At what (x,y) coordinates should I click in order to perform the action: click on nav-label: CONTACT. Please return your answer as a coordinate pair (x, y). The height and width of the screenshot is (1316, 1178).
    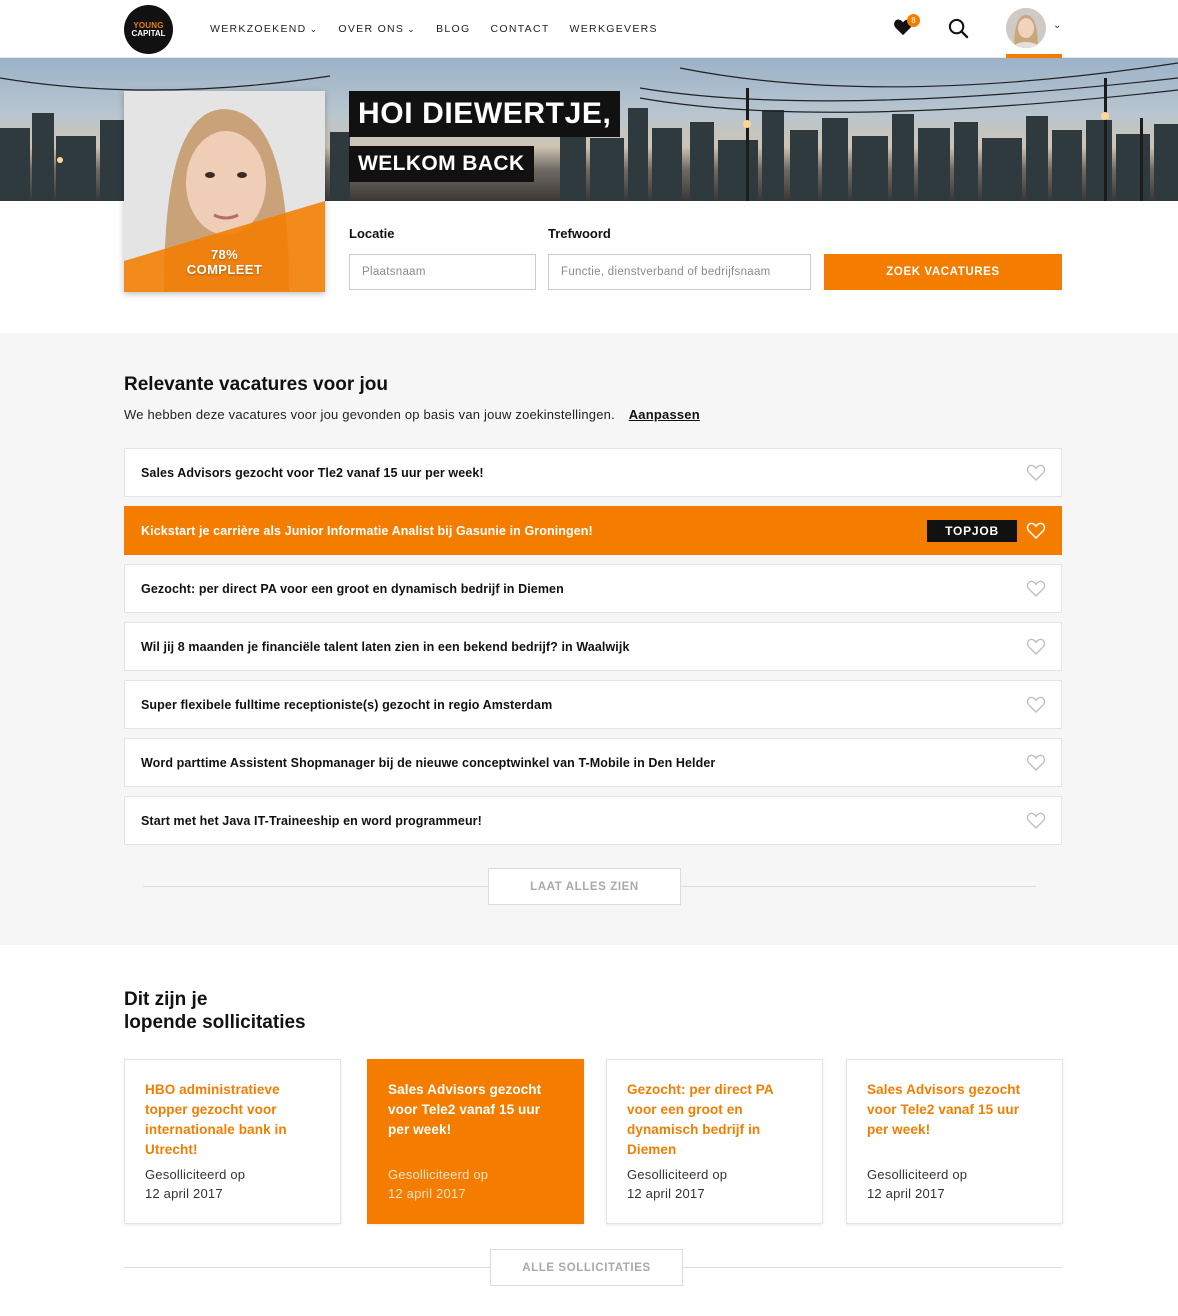
    Looking at the image, I should click on (520, 29).